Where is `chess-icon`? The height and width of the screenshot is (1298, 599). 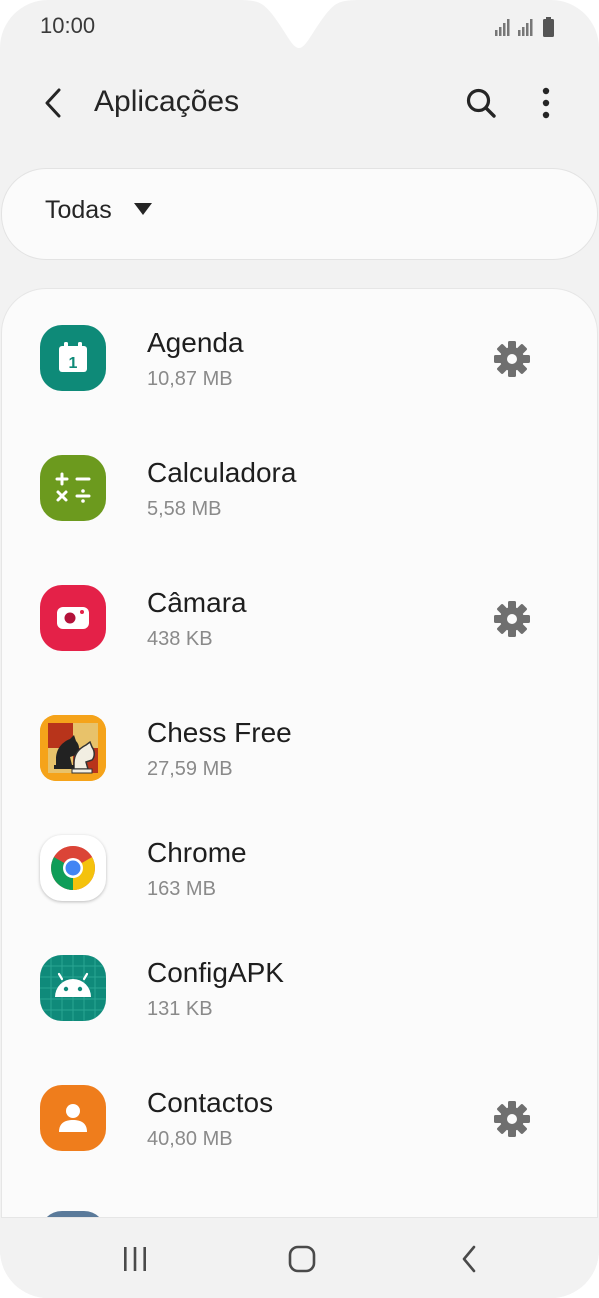 chess-icon is located at coordinates (73, 748).